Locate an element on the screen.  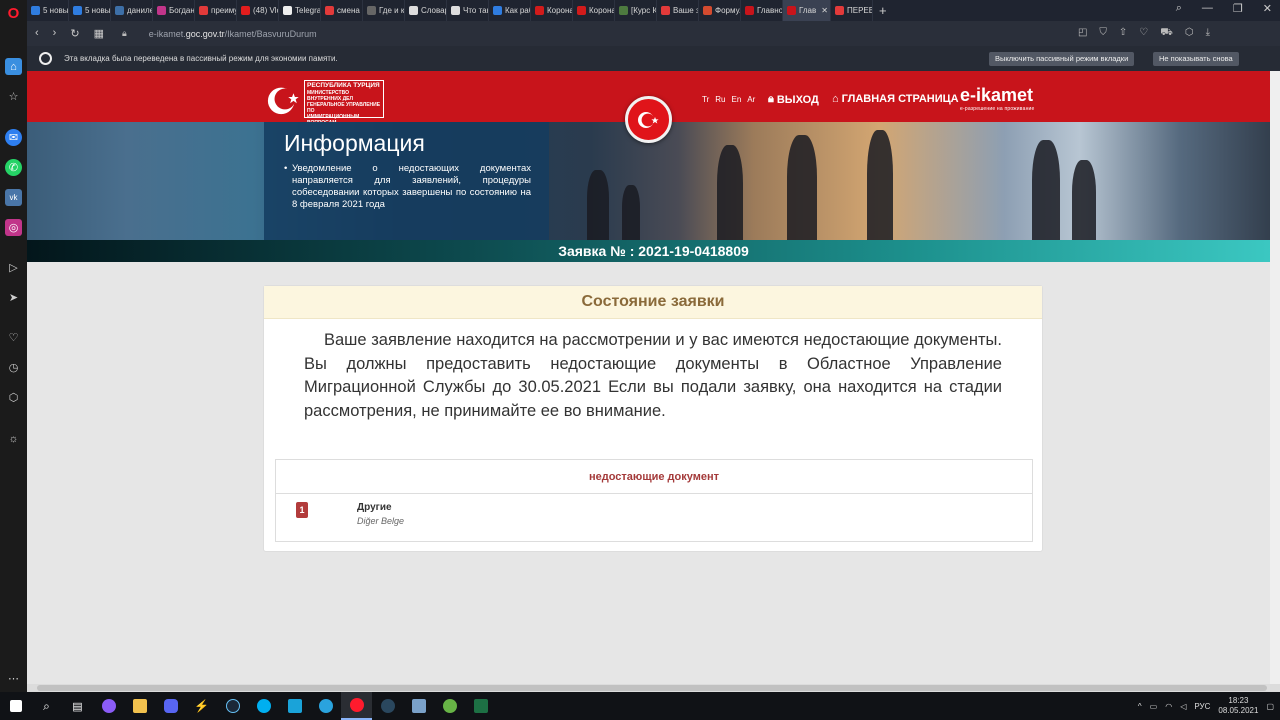
cube-icon: ⬡ is located at coordinates (13, 397).